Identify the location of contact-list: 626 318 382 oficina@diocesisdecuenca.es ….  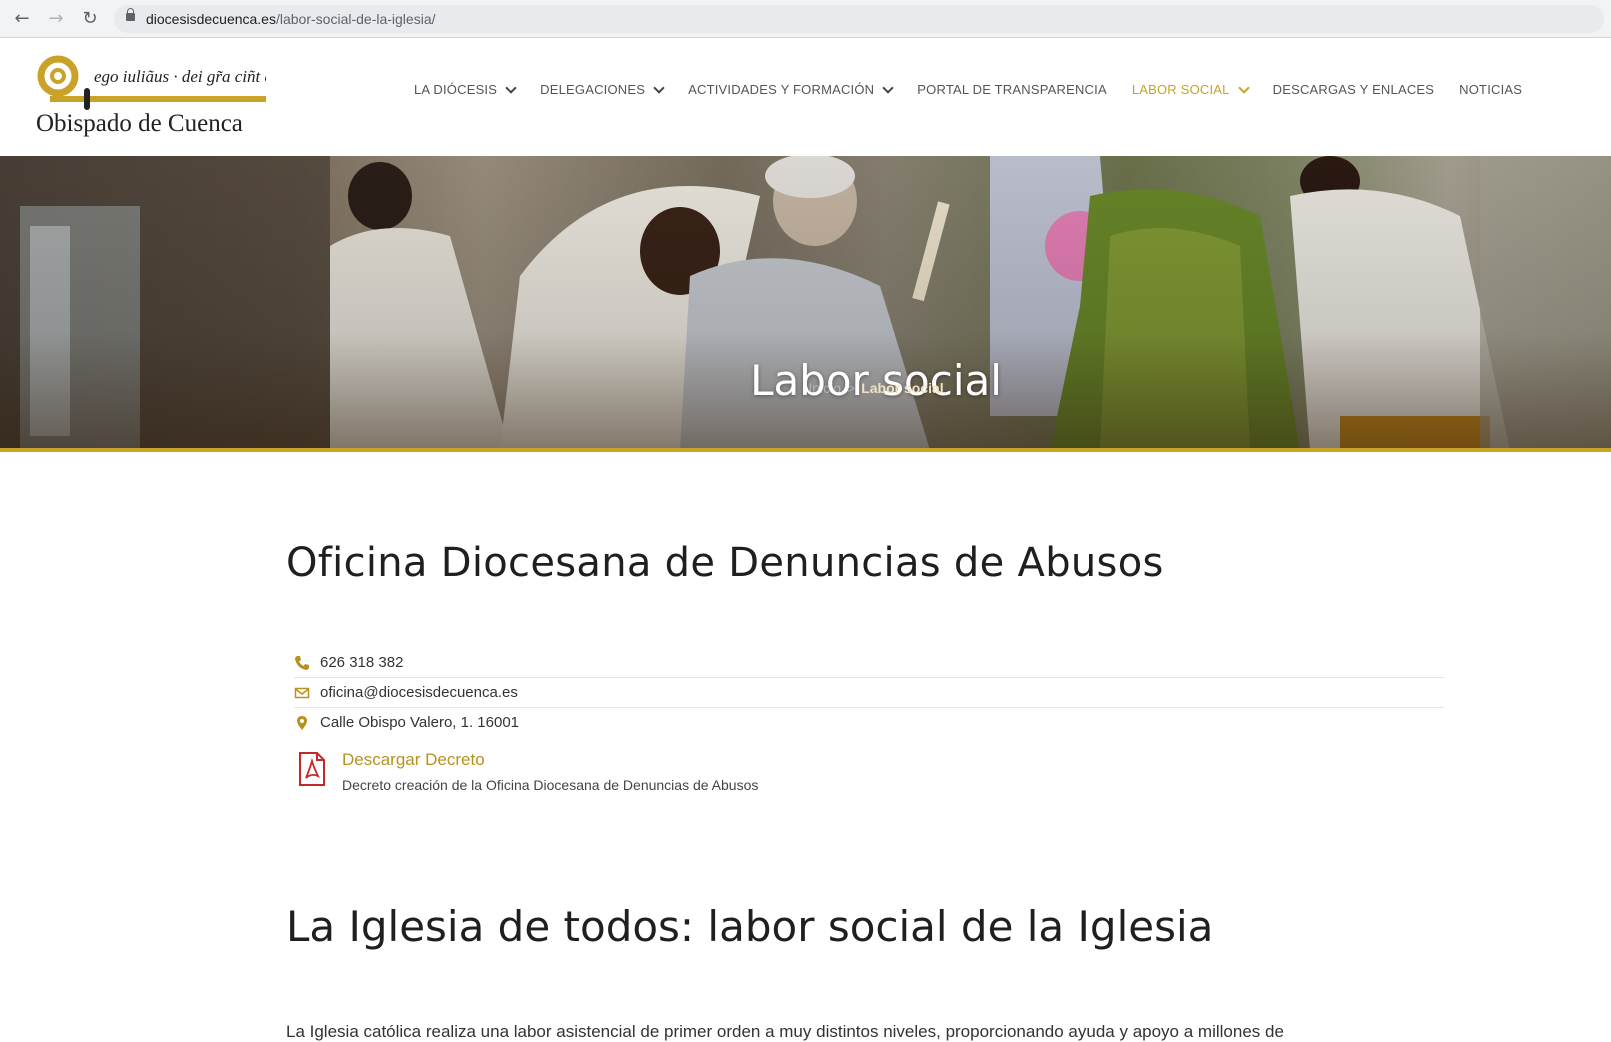
(869, 692).